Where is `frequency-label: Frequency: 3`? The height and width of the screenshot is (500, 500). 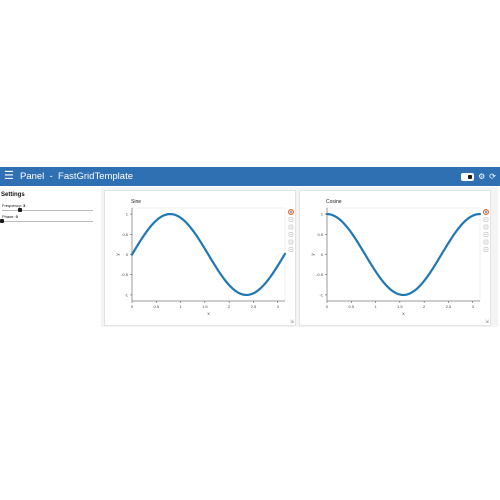 frequency-label: Frequency: 3 is located at coordinates (13, 205).